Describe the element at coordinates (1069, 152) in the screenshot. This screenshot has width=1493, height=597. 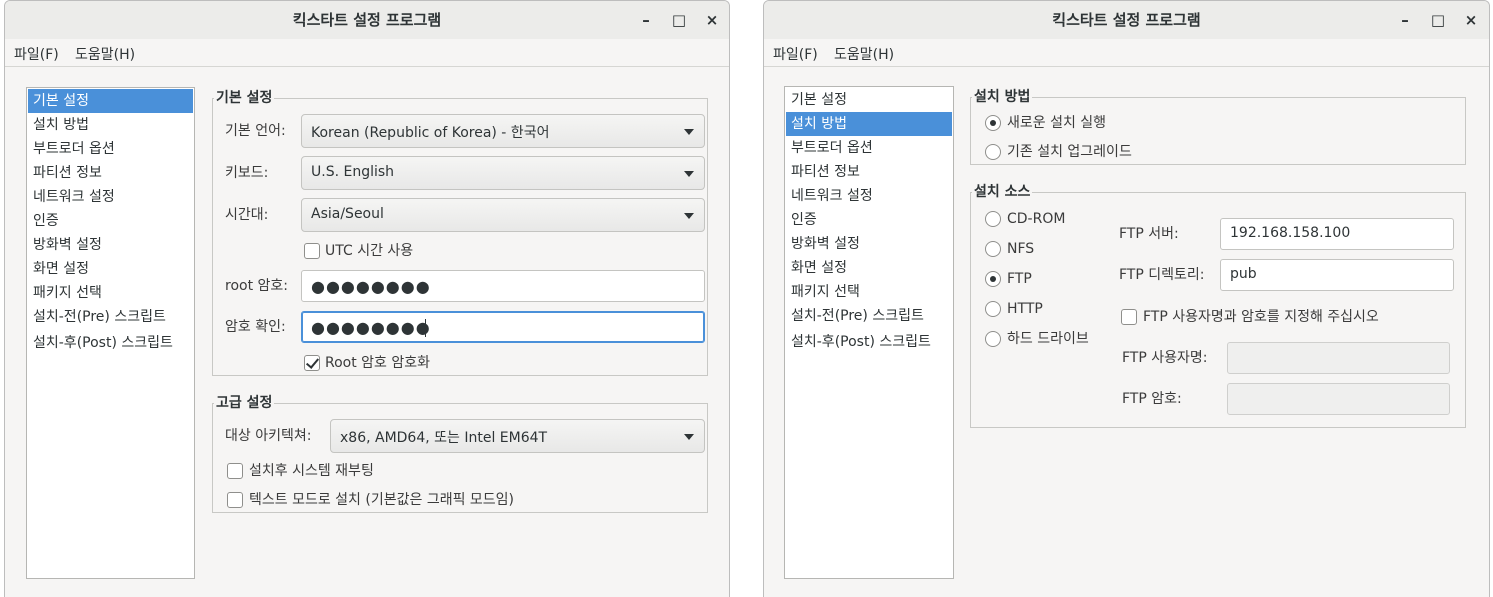
I see `upgrade-label: 기존 설치 업그레이드` at that location.